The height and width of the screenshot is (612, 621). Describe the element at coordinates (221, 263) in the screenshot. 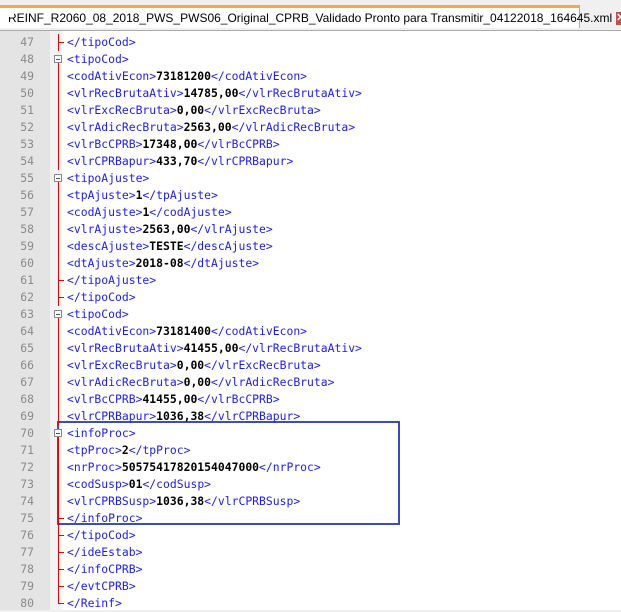

I see `xml-close-tag: </dtAjuste>` at that location.